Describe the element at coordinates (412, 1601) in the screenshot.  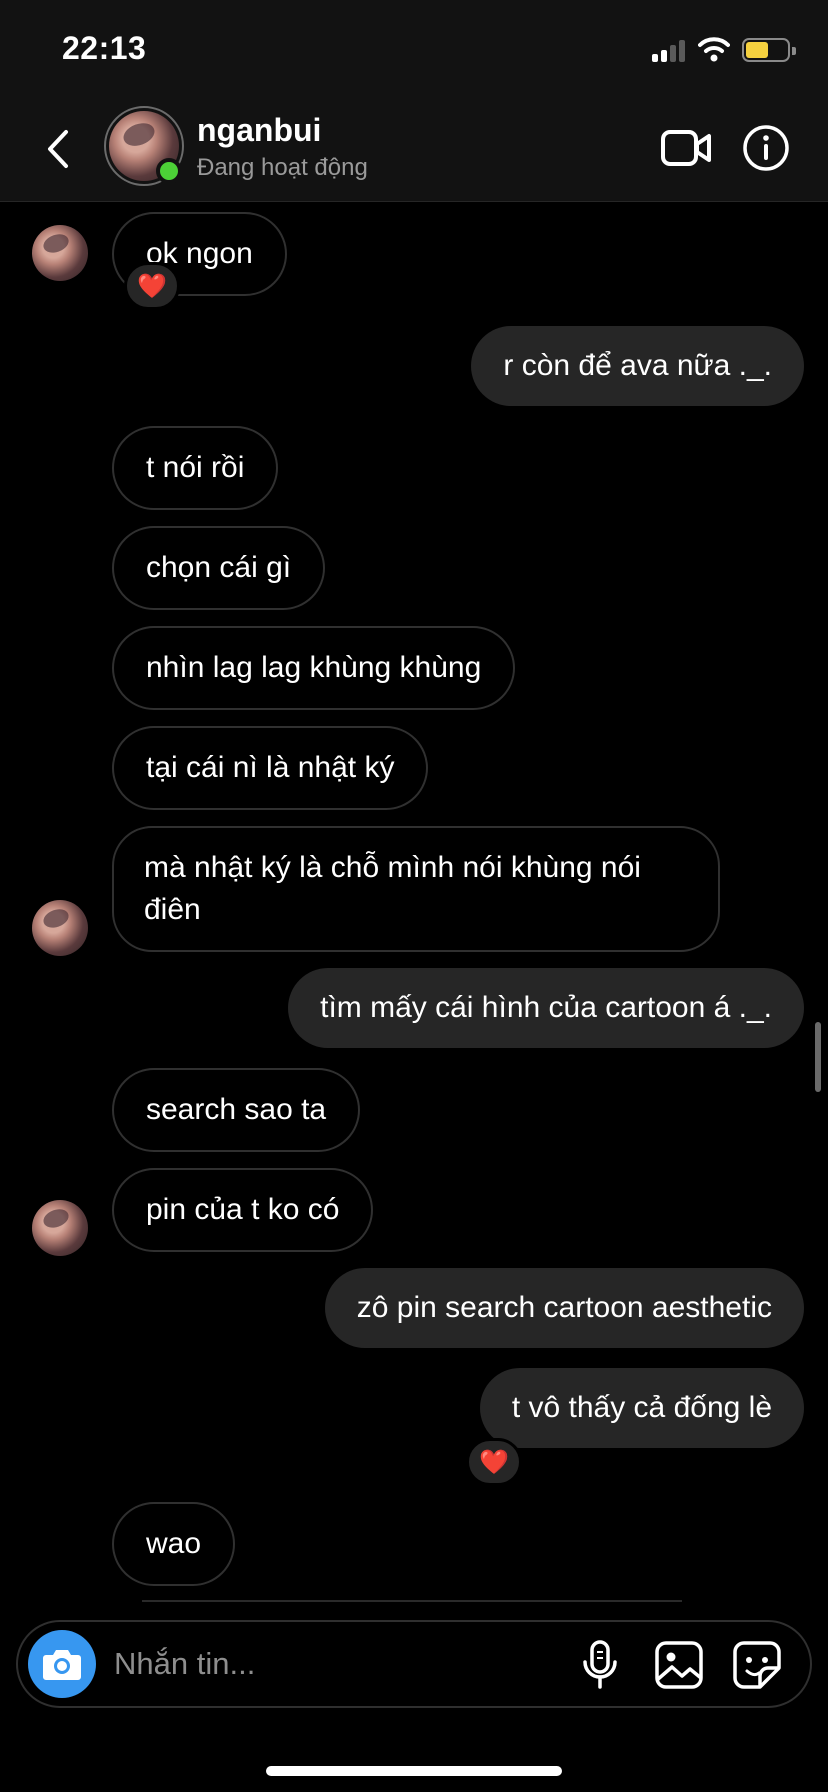
I see `message-edge-fade` at that location.